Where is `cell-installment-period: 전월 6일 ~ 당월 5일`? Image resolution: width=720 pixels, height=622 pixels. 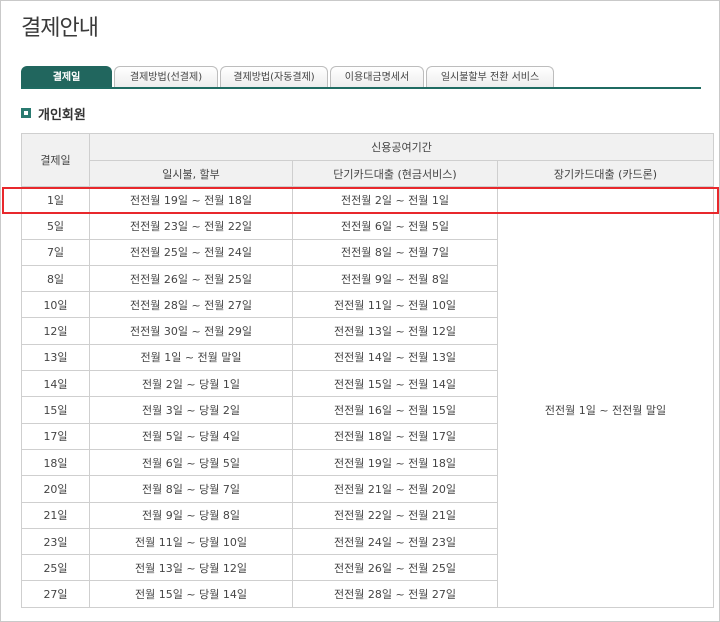 cell-installment-period: 전월 6일 ~ 당월 5일 is located at coordinates (191, 462).